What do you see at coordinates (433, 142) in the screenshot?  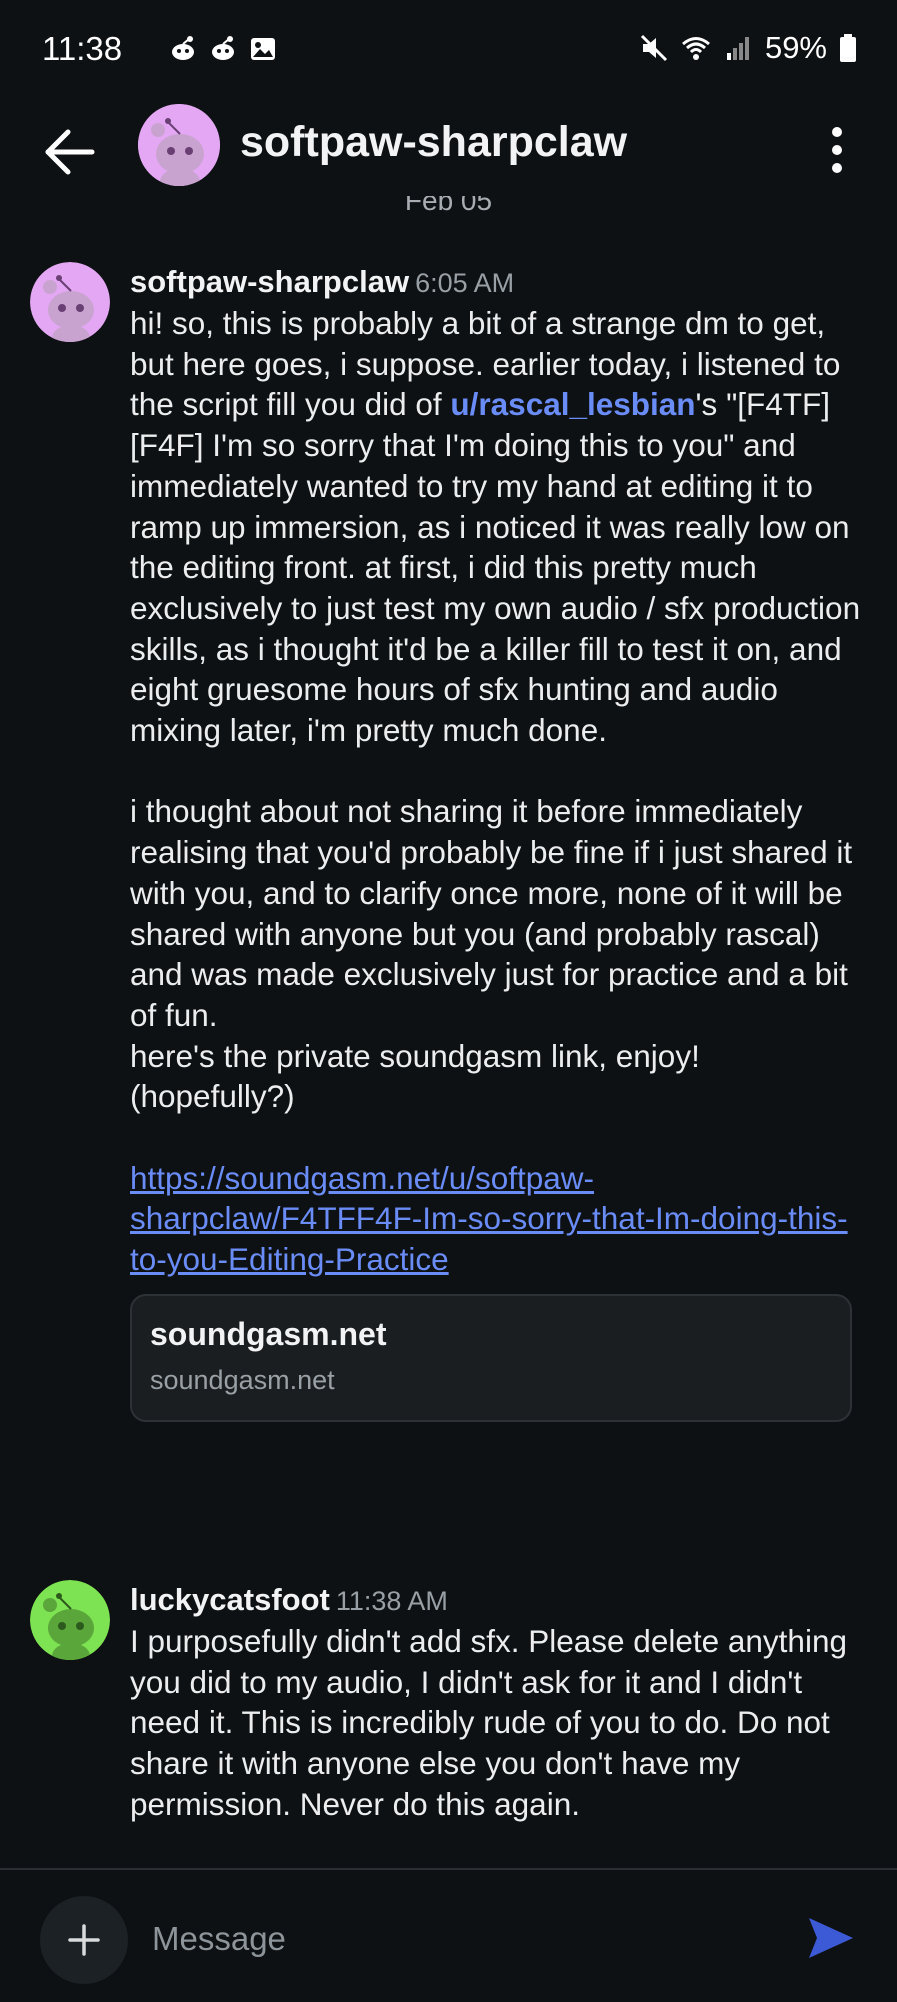 I see `conversation-title: softpaw-sharpclaw` at bounding box center [433, 142].